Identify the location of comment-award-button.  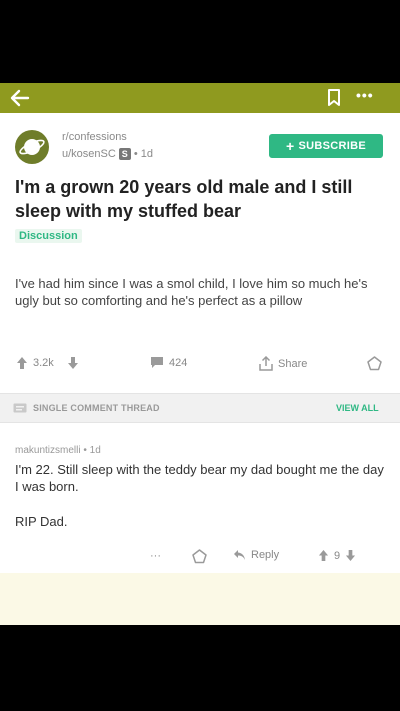
(199, 556).